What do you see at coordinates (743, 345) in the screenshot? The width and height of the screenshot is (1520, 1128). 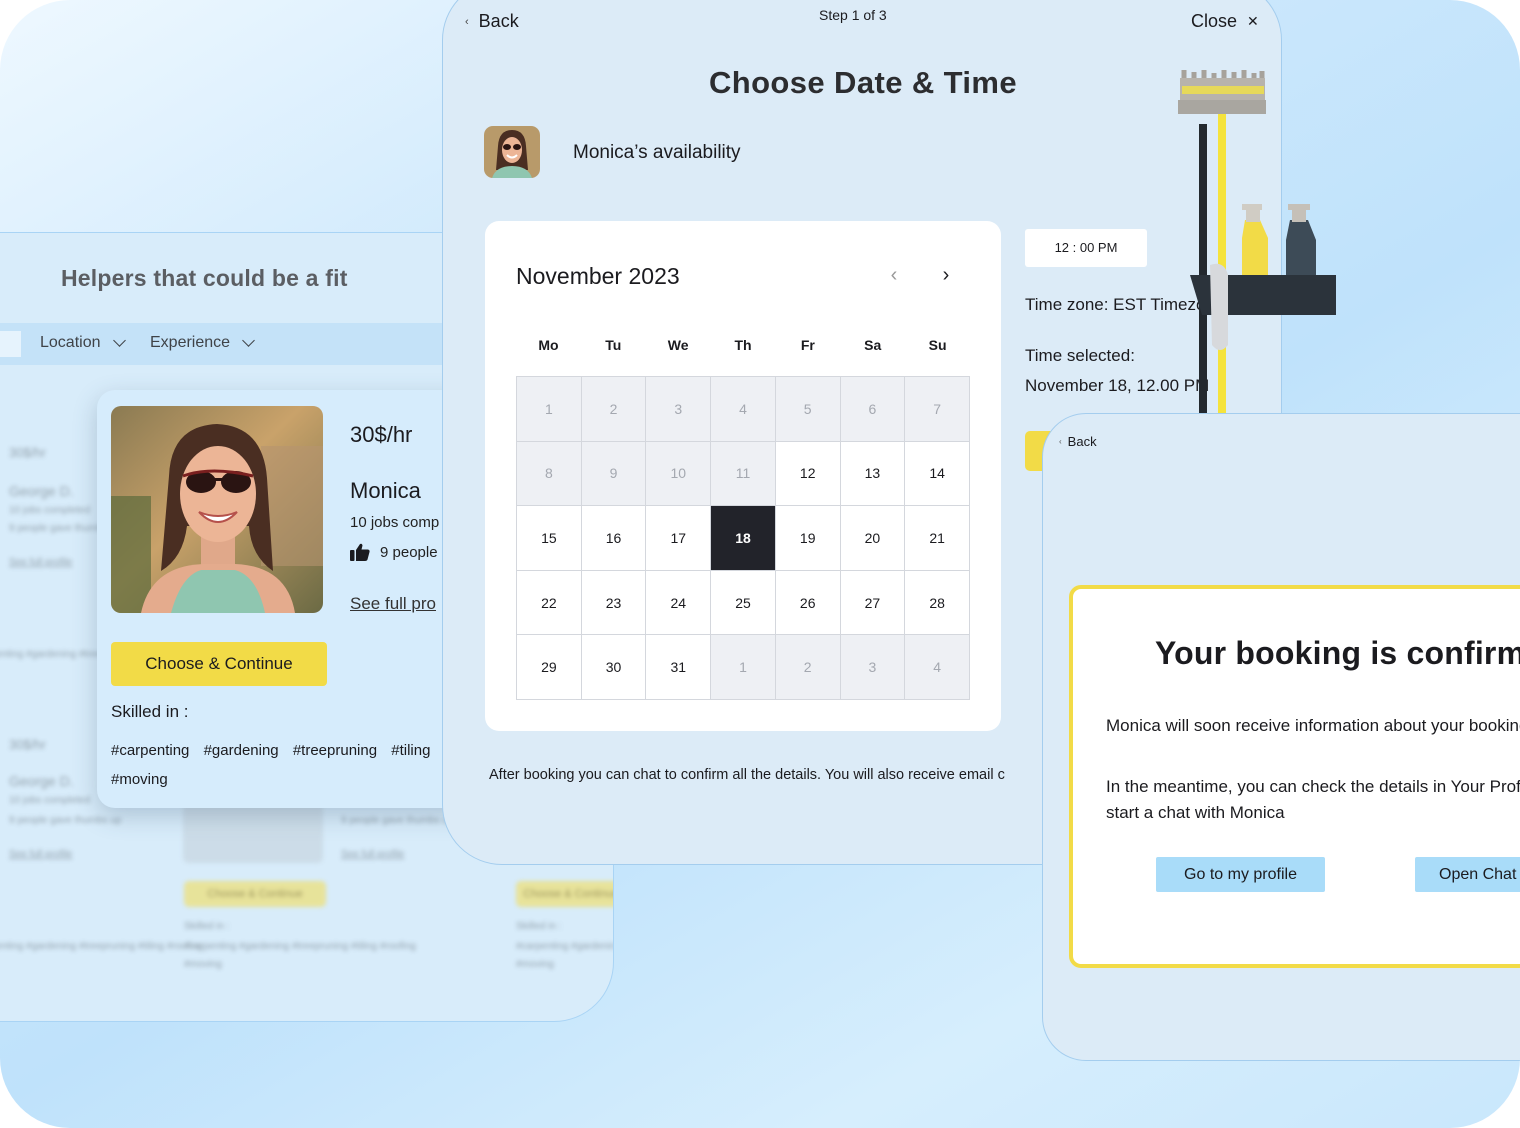 I see `weekday-header: Mo Tu We Th Fr Sa Su` at bounding box center [743, 345].